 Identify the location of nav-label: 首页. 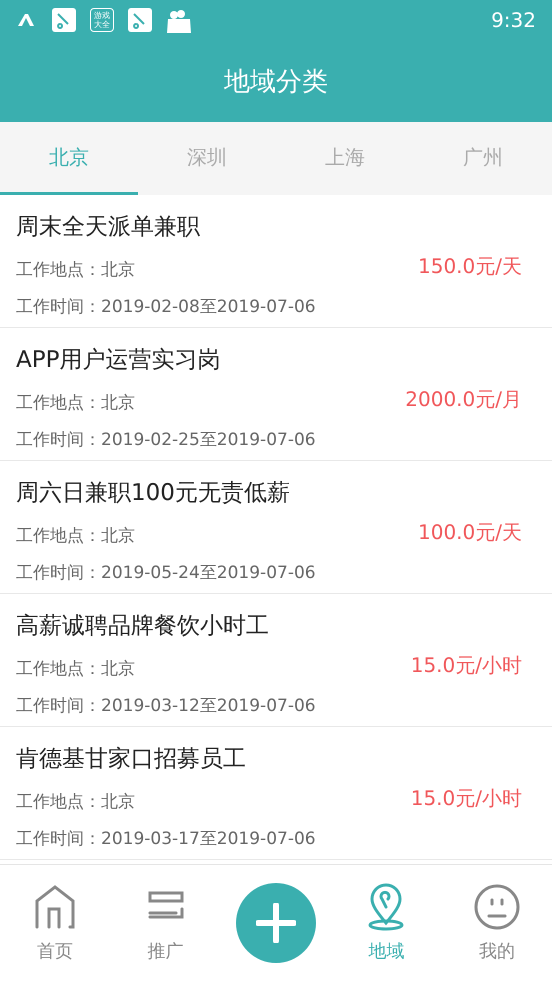
(55, 951).